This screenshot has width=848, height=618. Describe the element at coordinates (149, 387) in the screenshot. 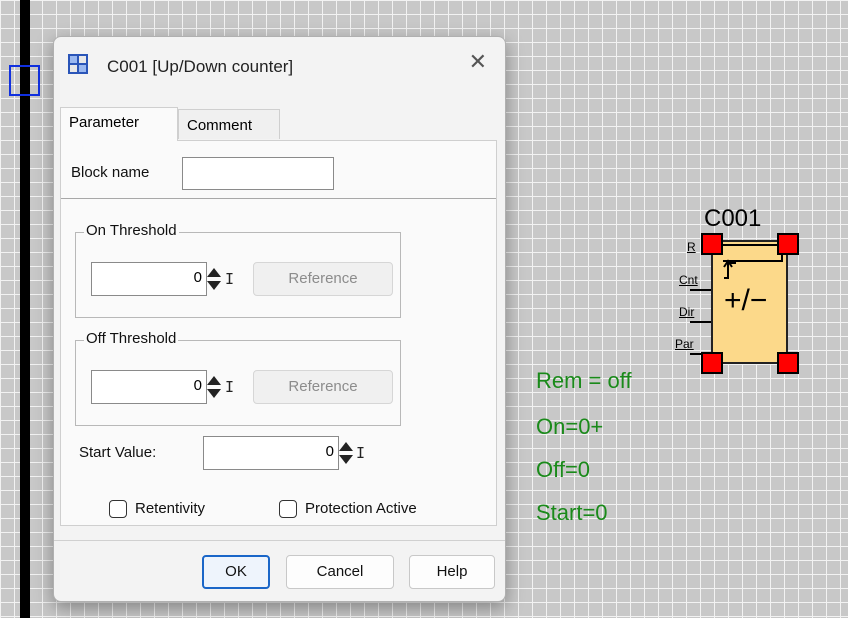

I see `off-threshold-input: 0` at that location.